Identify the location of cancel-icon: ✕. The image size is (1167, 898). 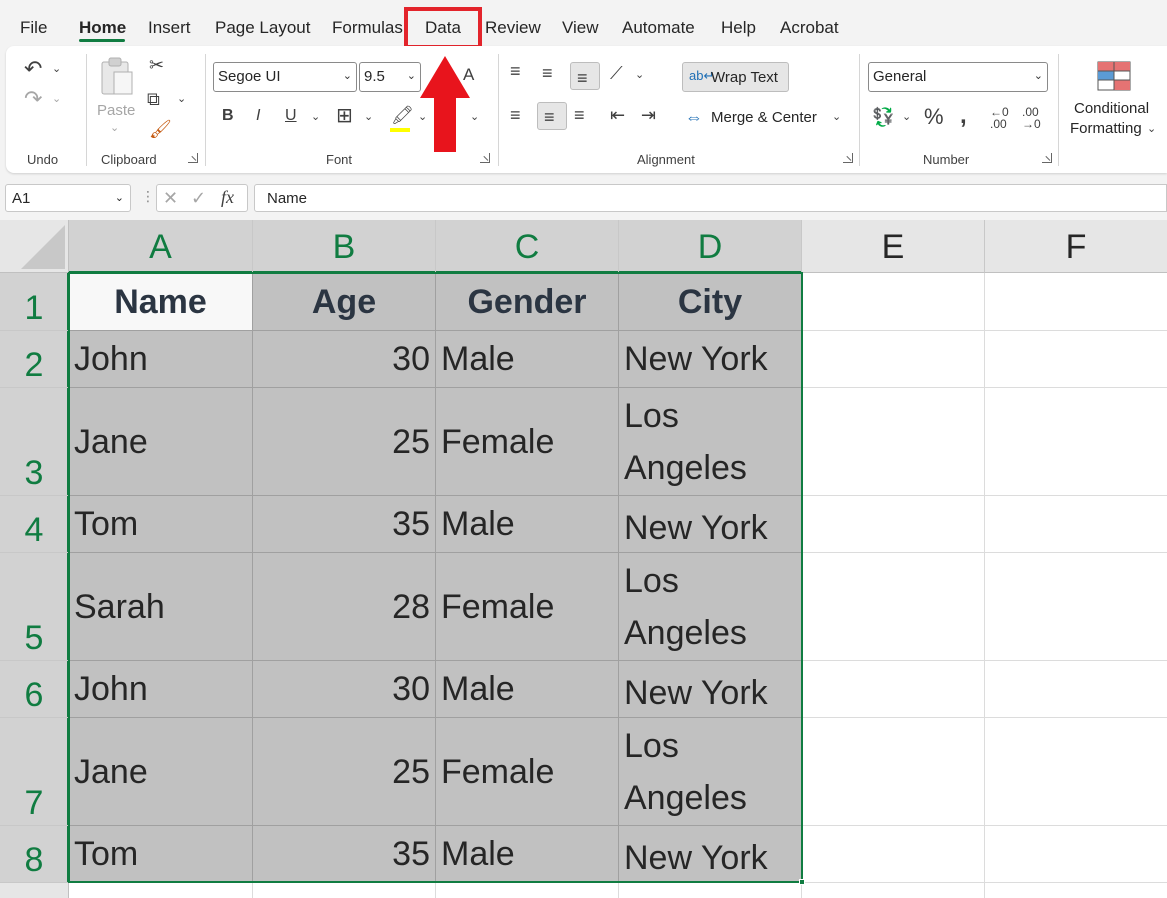
(170, 198).